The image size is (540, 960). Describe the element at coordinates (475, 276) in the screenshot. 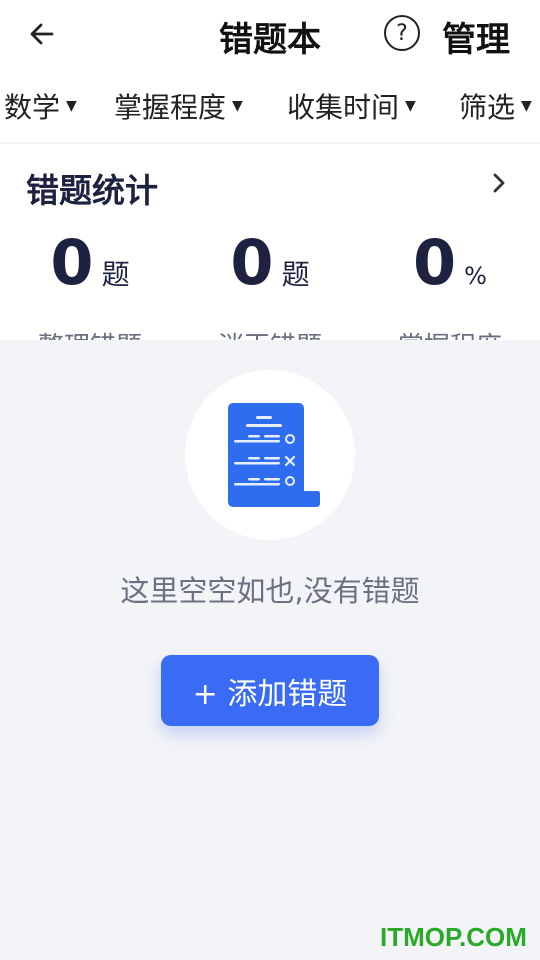

I see `stat-unit: %` at that location.